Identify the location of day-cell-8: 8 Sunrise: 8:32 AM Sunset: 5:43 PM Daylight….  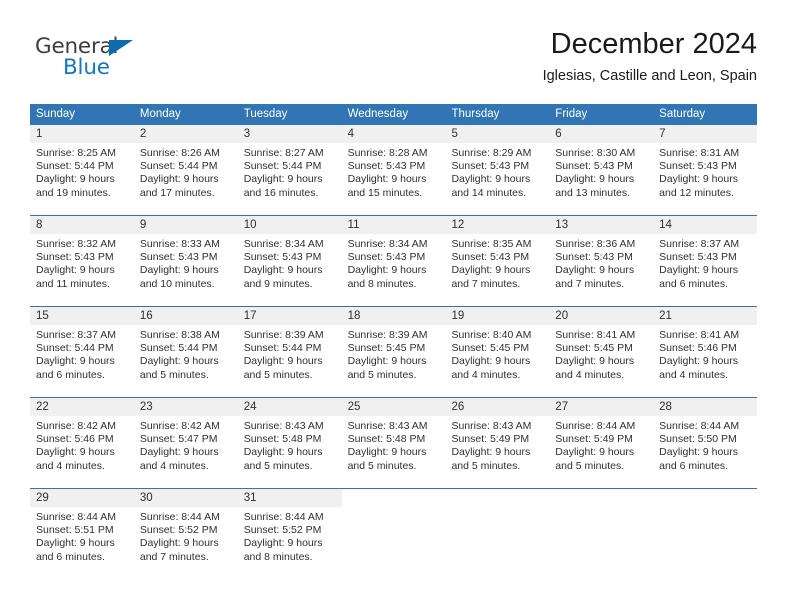
(82, 255).